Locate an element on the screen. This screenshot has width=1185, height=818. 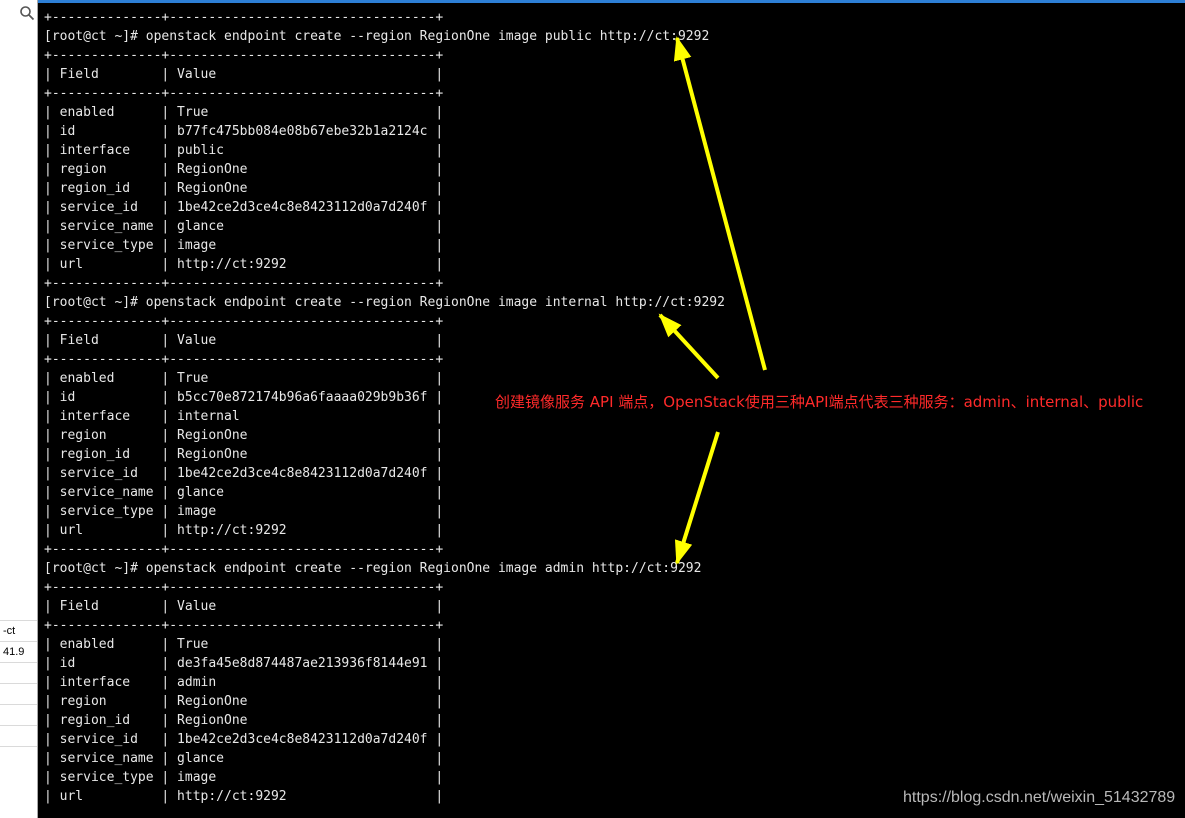
terminal-line: | interface | public | is located at coordinates (244, 150).